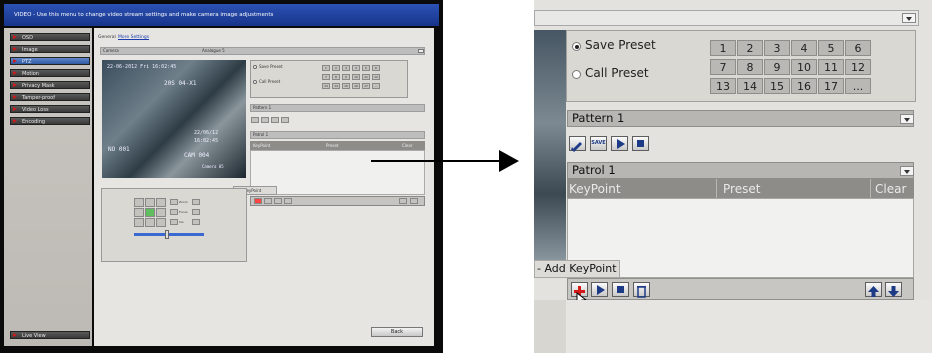 This screenshot has width=932, height=353. I want to click on zoom-plus-button, so click(174, 202).